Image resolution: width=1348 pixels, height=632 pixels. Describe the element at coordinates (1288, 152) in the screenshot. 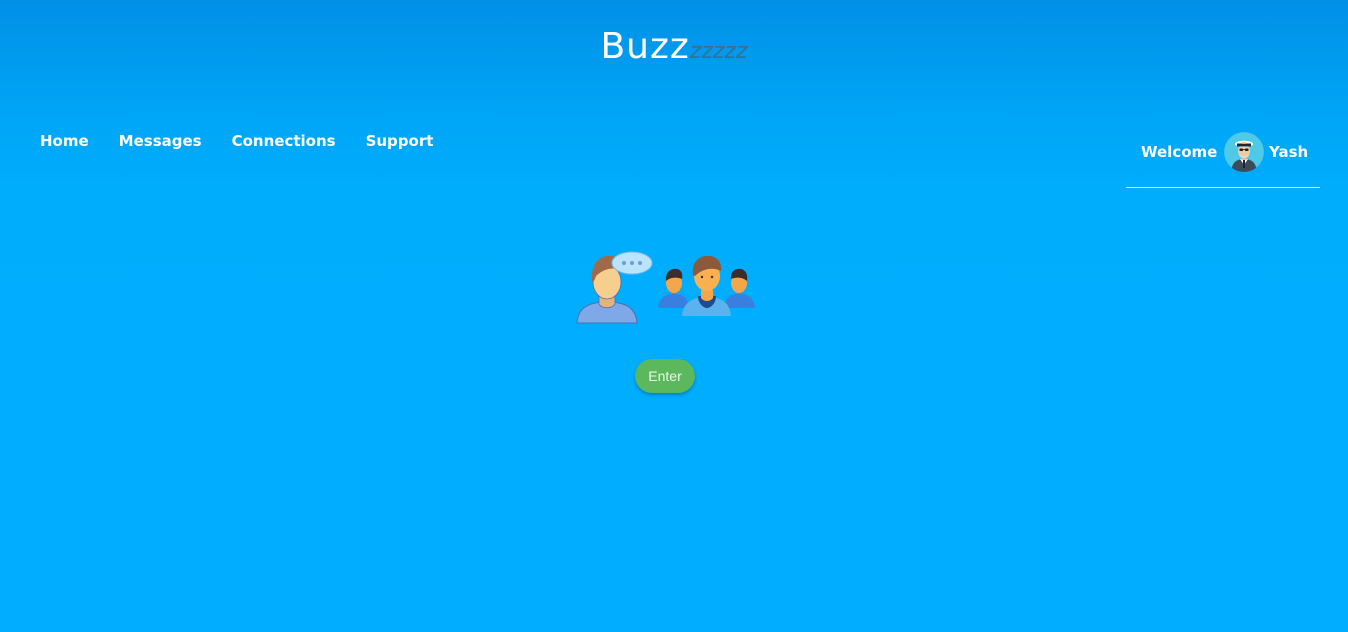

I see `user-name: Yash` at that location.